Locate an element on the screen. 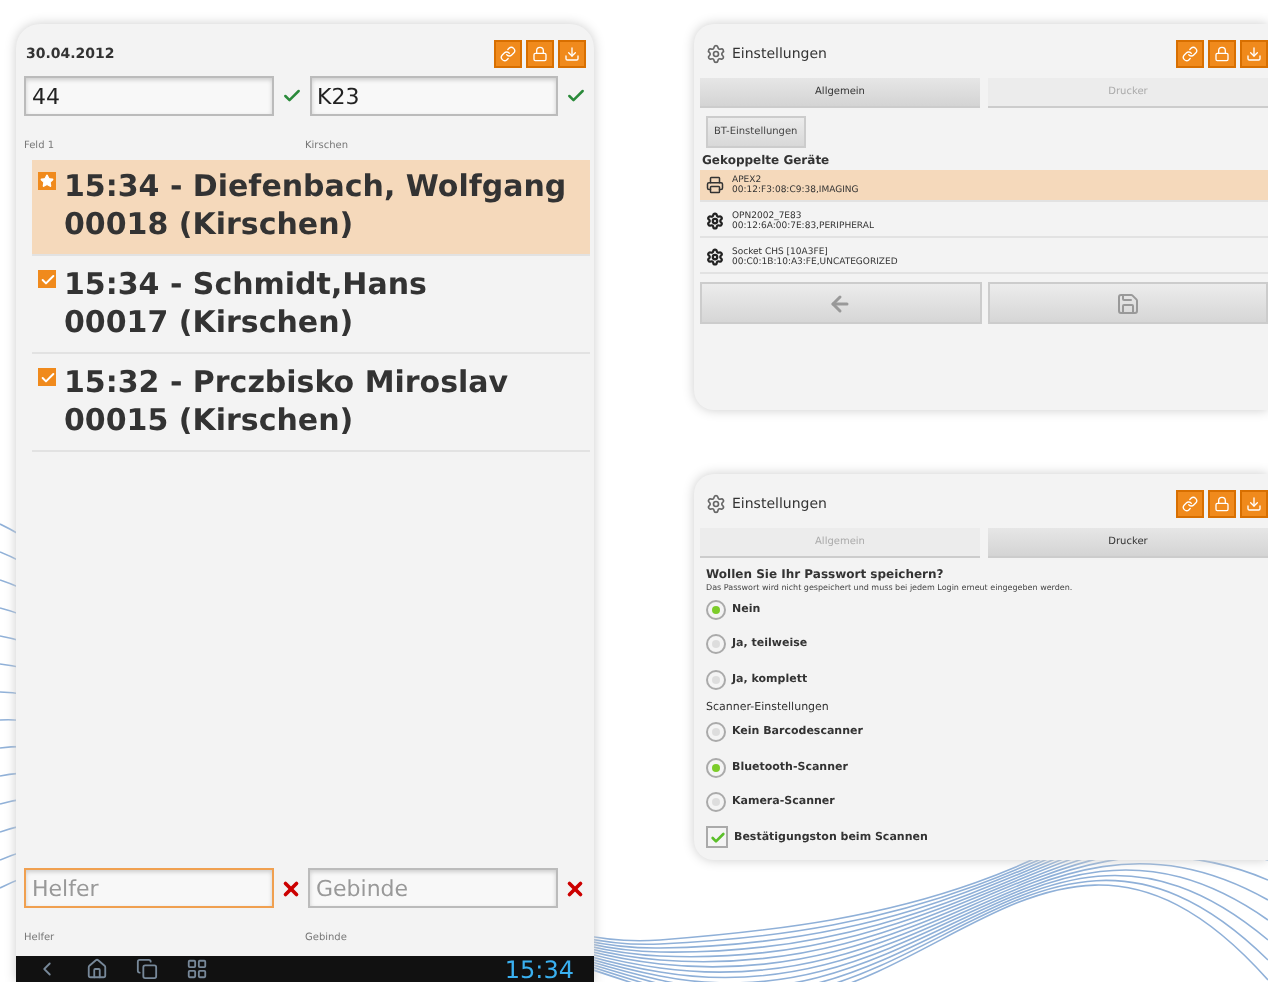 This screenshot has width=1268, height=982. entry-text: 15:32 - Prczbisko Miroslav 00015 (Kirschen) is located at coordinates (286, 402).